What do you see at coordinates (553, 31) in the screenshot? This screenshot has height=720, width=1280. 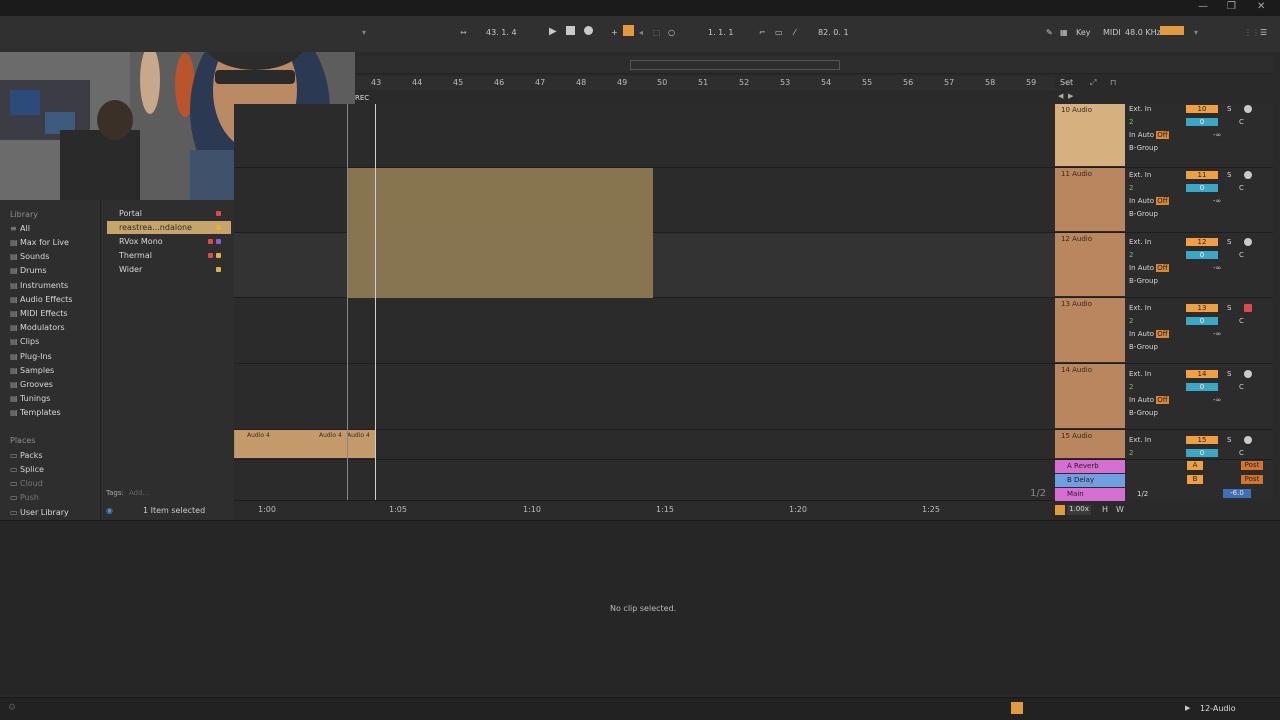 I see `play-icon: ▶` at bounding box center [553, 31].